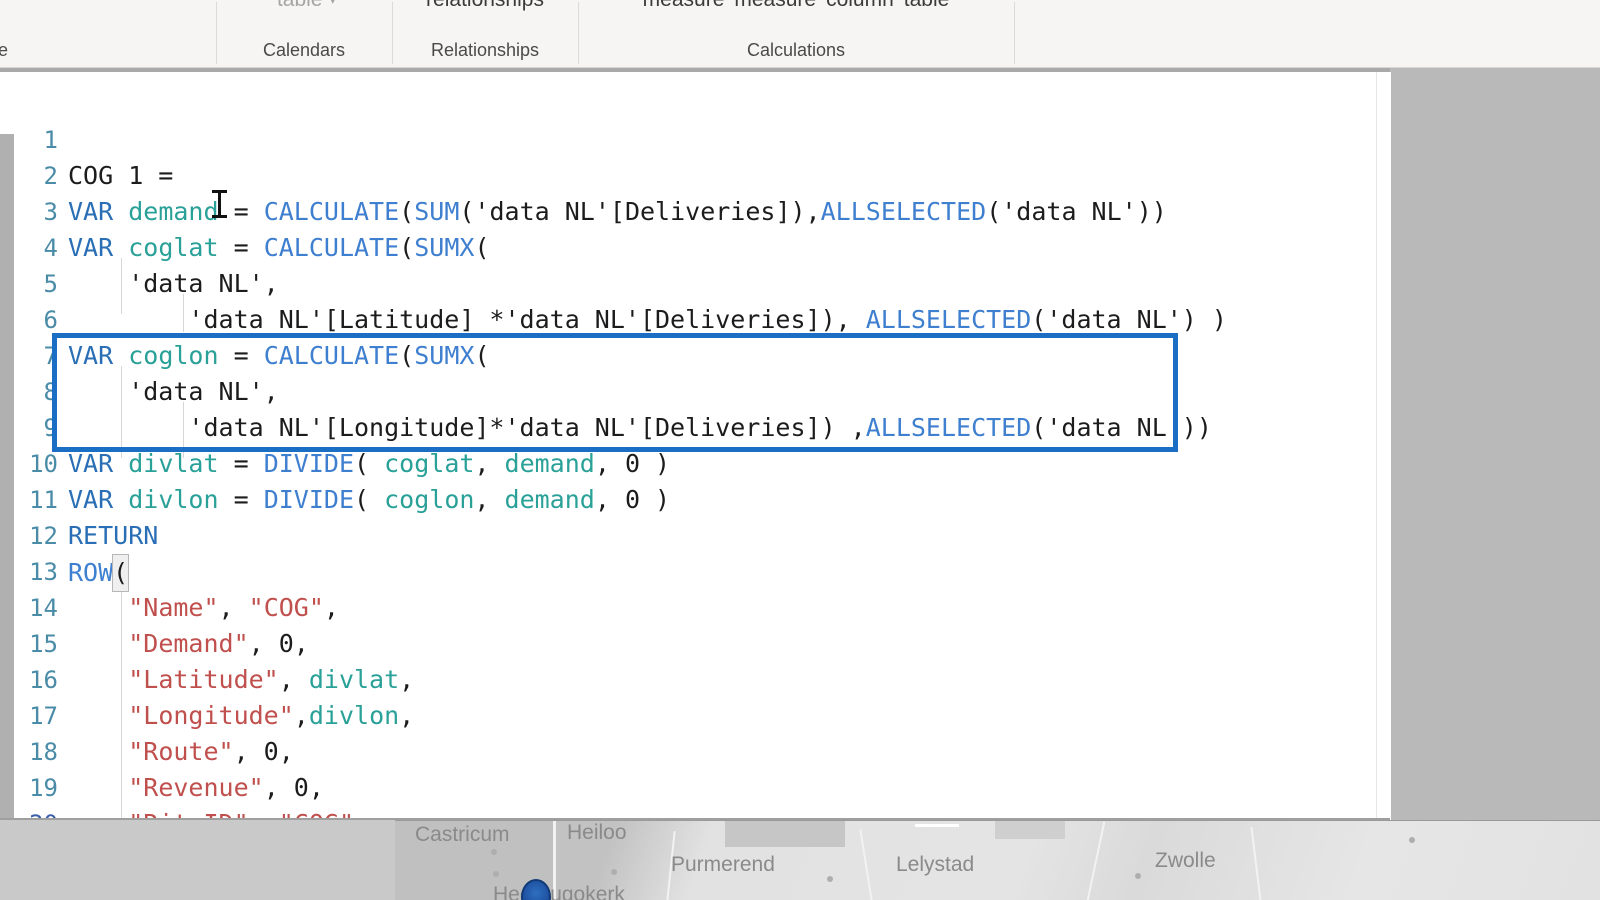 The height and width of the screenshot is (900, 1600). What do you see at coordinates (937, 825) in the screenshot?
I see `map-road-line` at bounding box center [937, 825].